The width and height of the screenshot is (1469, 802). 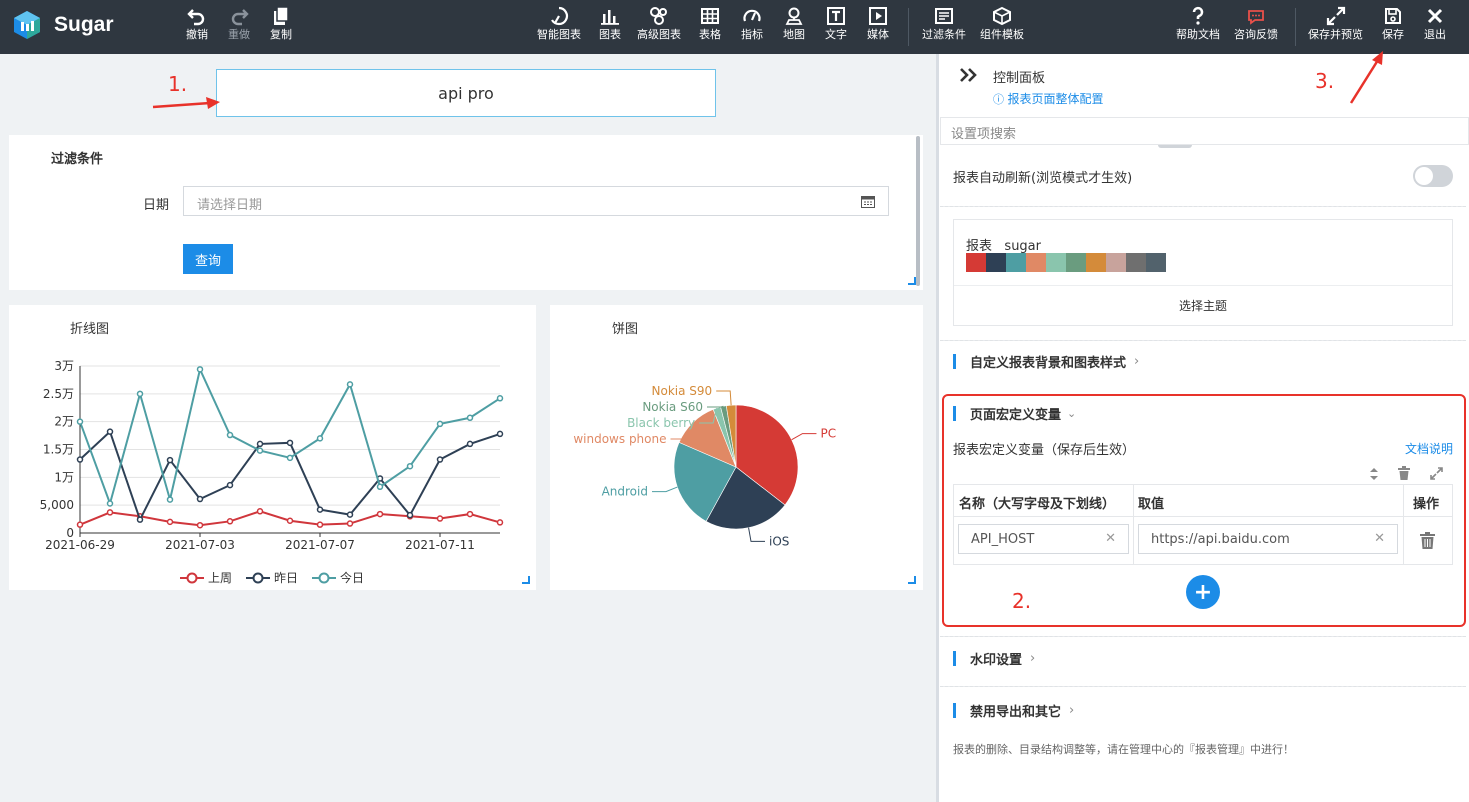 I want to click on auto-refresh-toggle, so click(x=1433, y=176).